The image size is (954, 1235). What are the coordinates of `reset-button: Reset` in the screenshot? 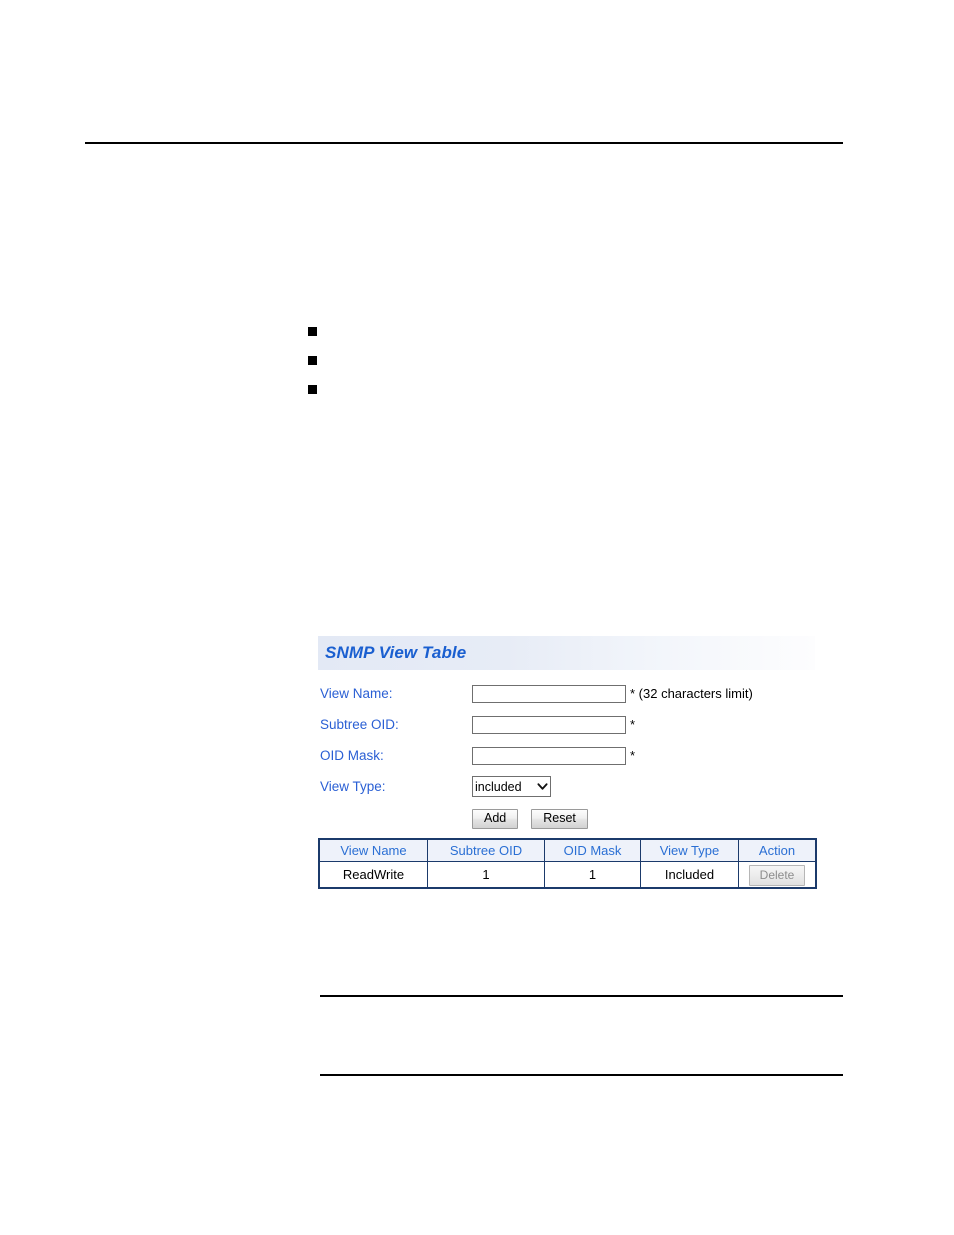 It's located at (559, 819).